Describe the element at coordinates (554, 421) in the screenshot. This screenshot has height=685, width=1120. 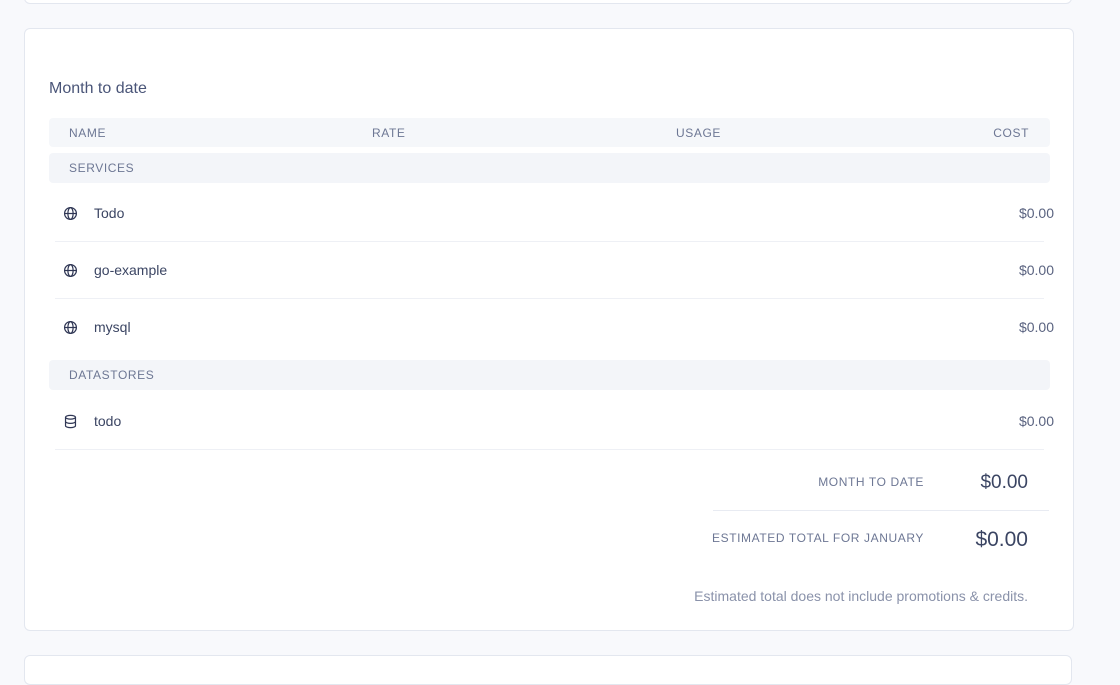
I see `table-row: todo $0.00` at that location.